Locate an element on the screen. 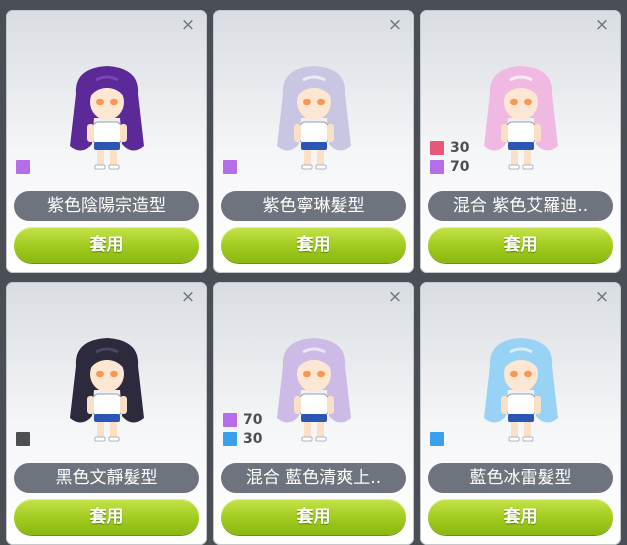 The height and width of the screenshot is (545, 627). color-swatches: 30 70 is located at coordinates (450, 157).